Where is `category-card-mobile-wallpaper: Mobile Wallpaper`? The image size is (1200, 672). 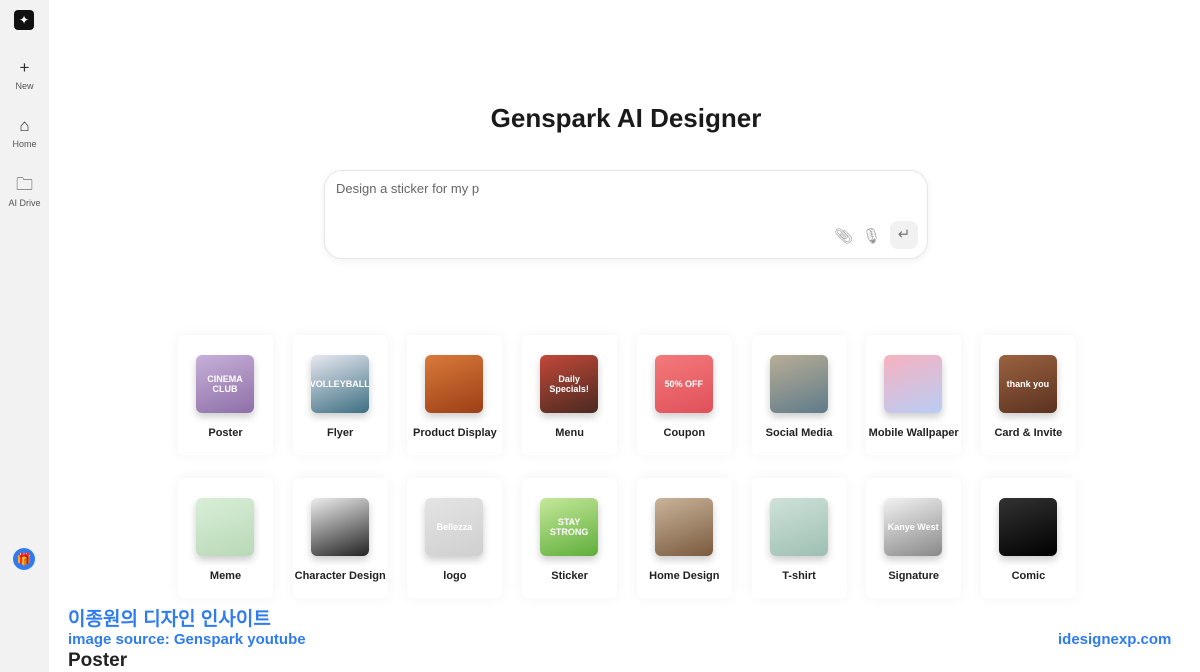
category-card-mobile-wallpaper: Mobile Wallpaper is located at coordinates (914, 395).